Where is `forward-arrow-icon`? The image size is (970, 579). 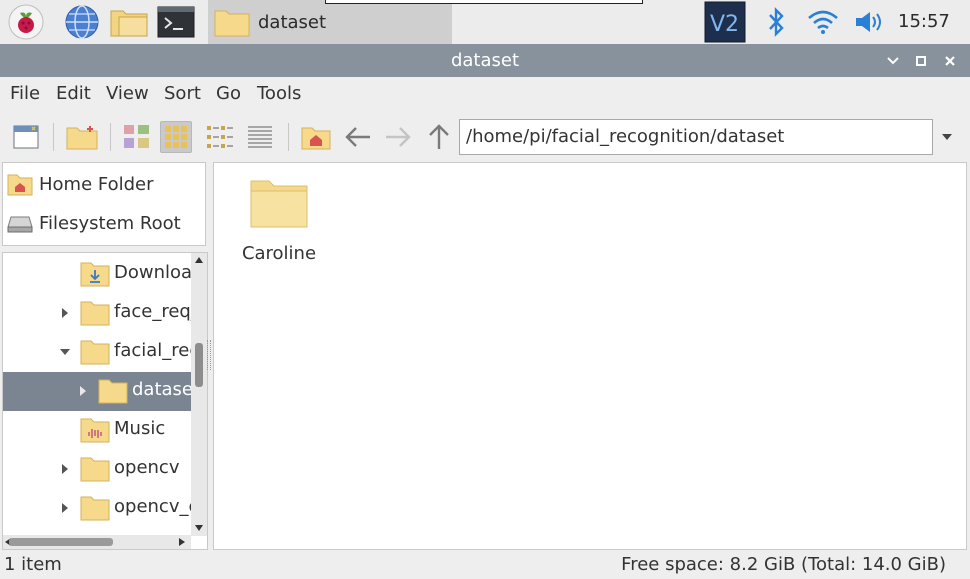 forward-arrow-icon is located at coordinates (398, 137).